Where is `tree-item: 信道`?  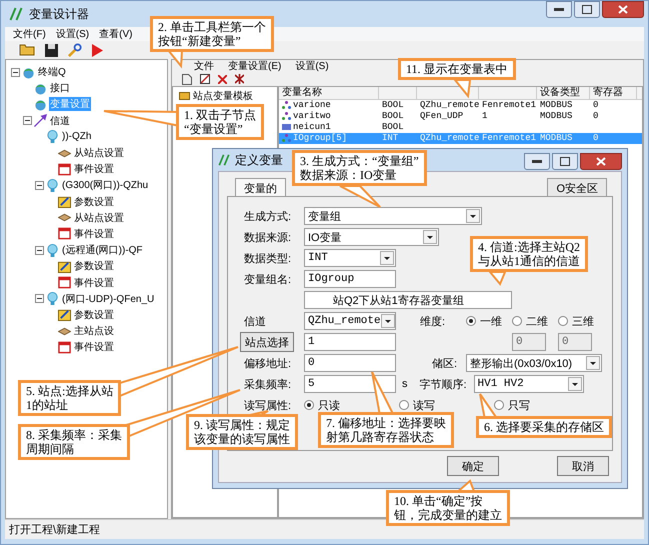 tree-item: 信道 is located at coordinates (60, 121).